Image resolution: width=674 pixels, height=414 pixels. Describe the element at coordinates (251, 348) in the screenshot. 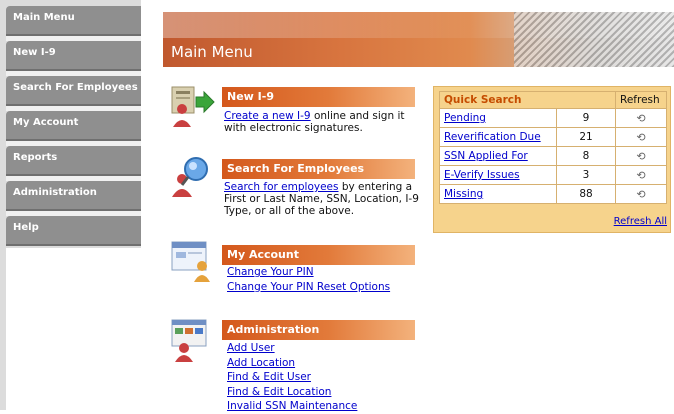

I see `add-user-link: Add User` at that location.